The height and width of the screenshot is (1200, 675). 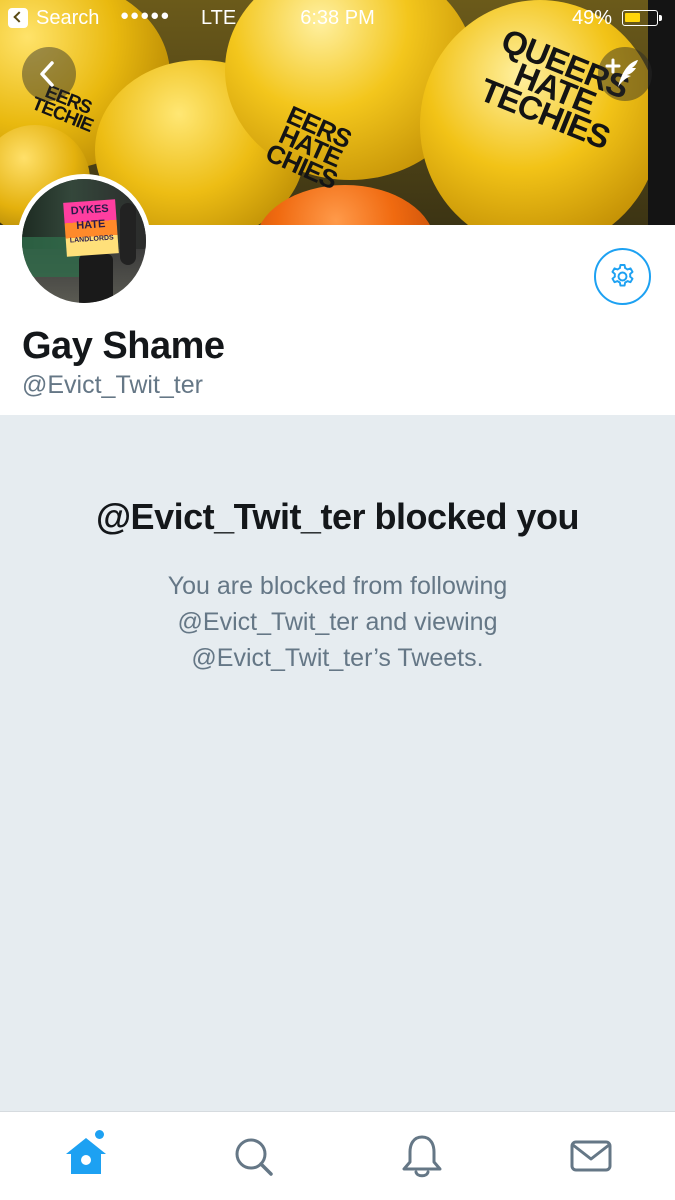 I want to click on profile-handle: @Evict_Twit_ter, so click(x=112, y=385).